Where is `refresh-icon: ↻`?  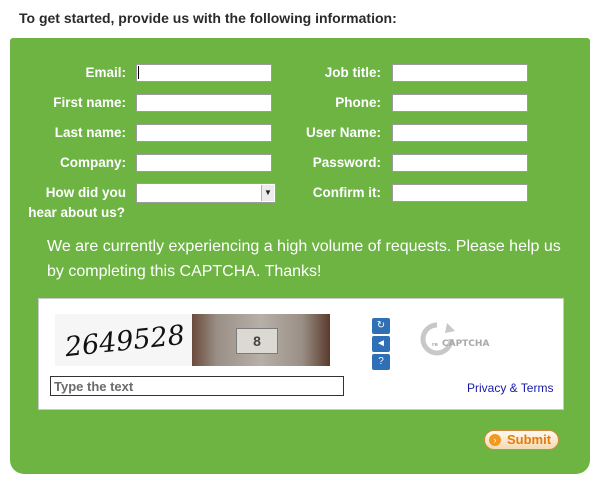 refresh-icon: ↻ is located at coordinates (381, 326).